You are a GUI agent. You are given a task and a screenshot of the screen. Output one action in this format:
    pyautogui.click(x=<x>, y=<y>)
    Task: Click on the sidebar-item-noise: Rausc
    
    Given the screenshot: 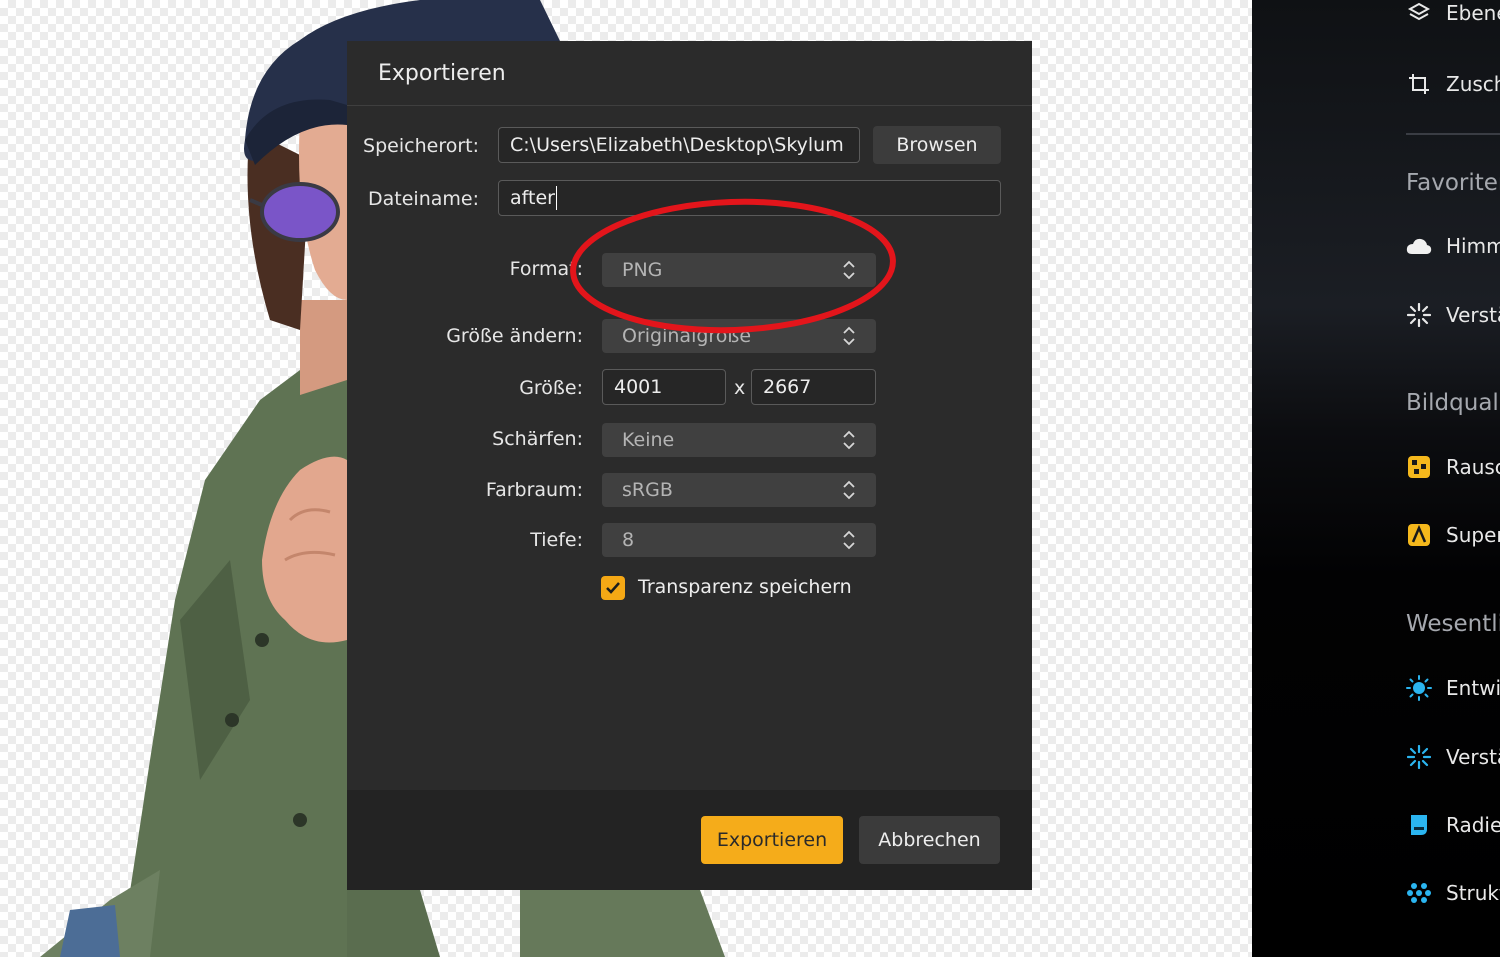 What is the action you would take?
    pyautogui.click(x=1453, y=467)
    